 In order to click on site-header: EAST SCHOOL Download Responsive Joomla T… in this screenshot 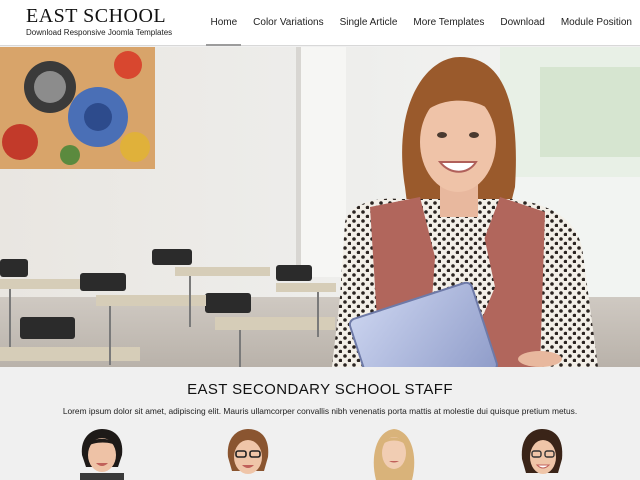, I will do `click(320, 23)`.